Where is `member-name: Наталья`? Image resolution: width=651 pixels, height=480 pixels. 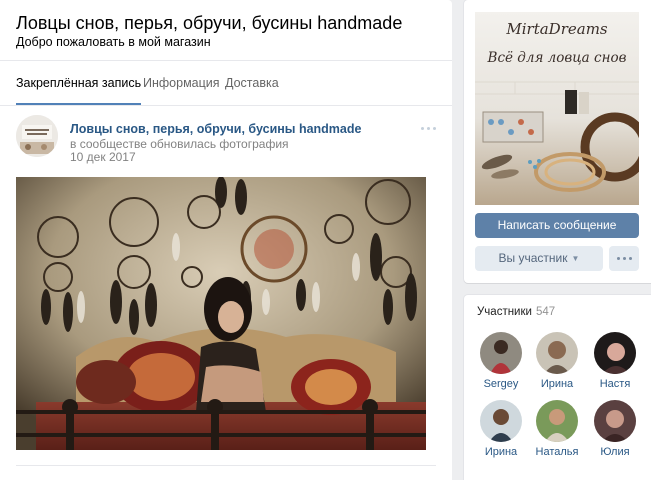 member-name: Наталья is located at coordinates (557, 452).